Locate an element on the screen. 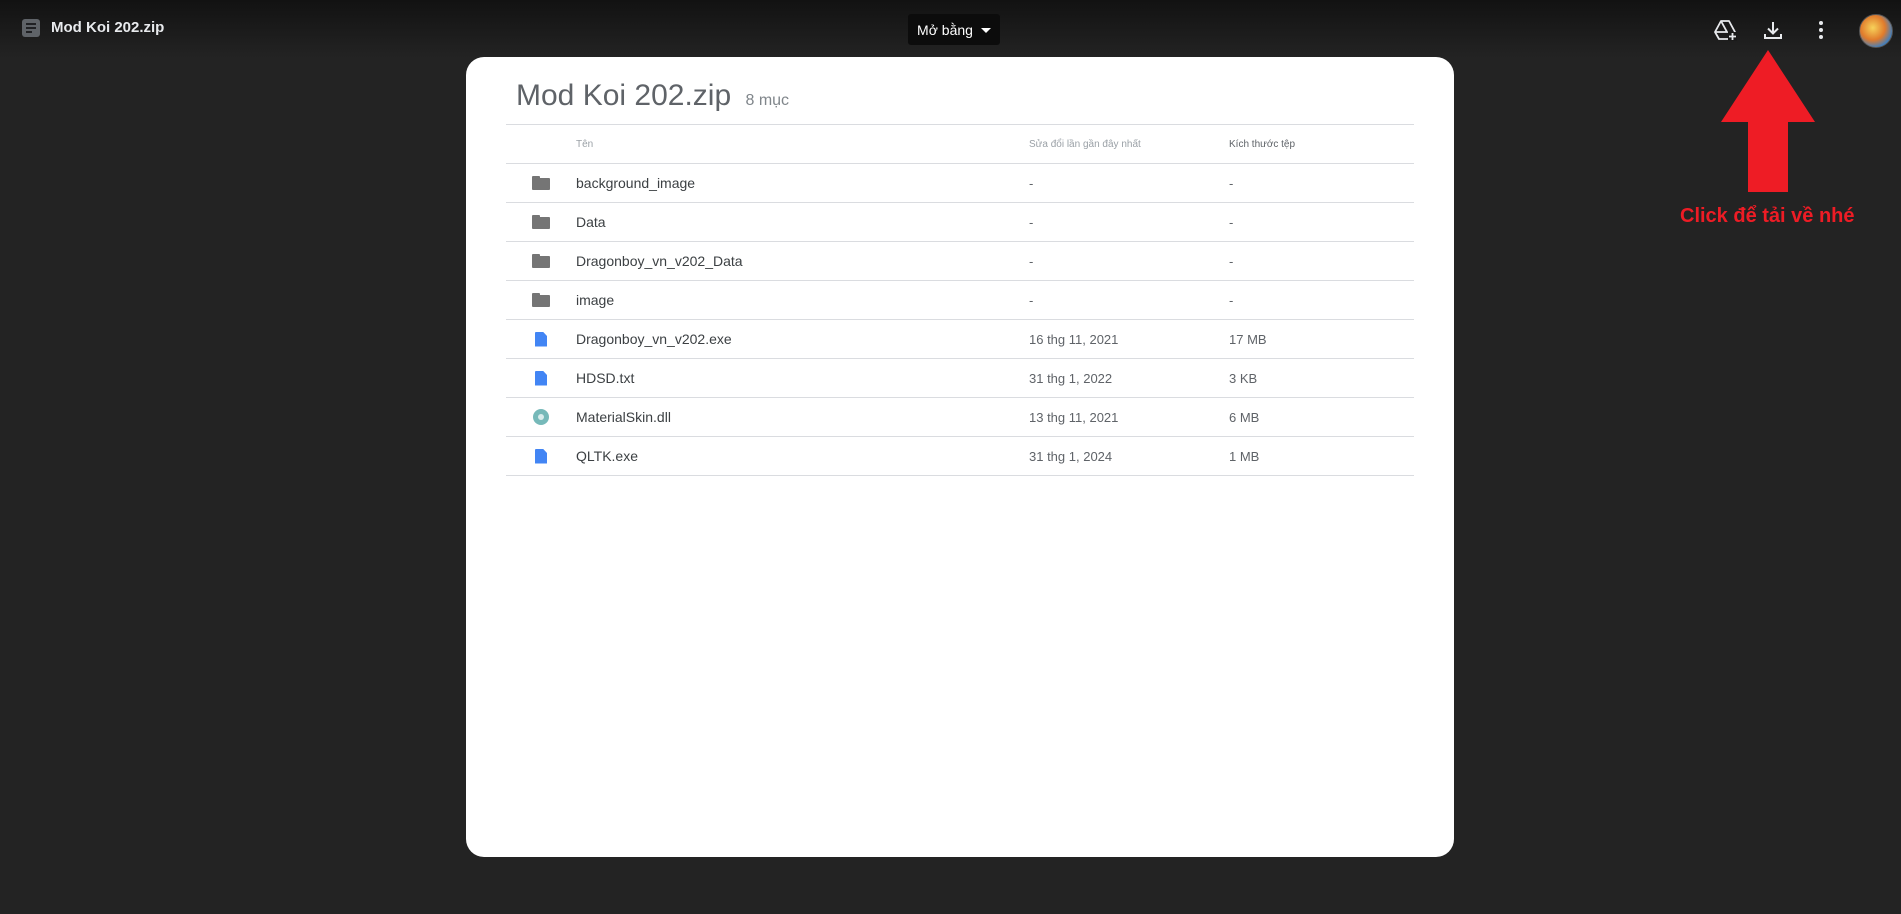  more-options-icon is located at coordinates (1821, 30).